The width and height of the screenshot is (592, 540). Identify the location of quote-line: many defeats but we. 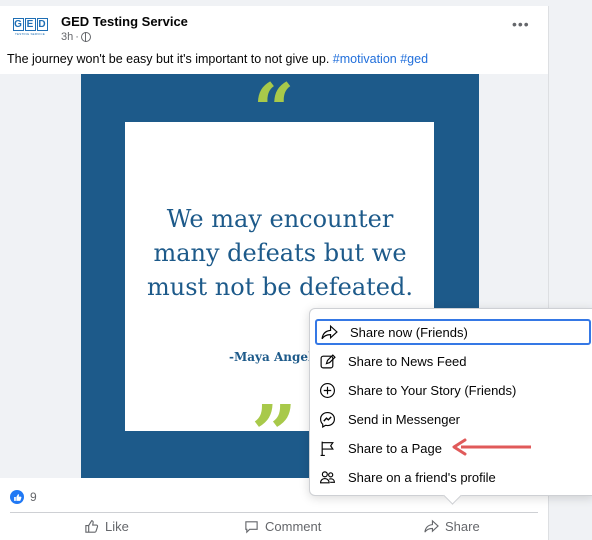
(280, 253).